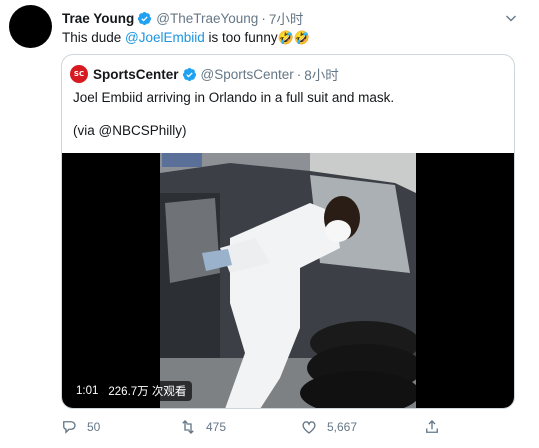  I want to click on quoted-avatar: SC, so click(79, 74).